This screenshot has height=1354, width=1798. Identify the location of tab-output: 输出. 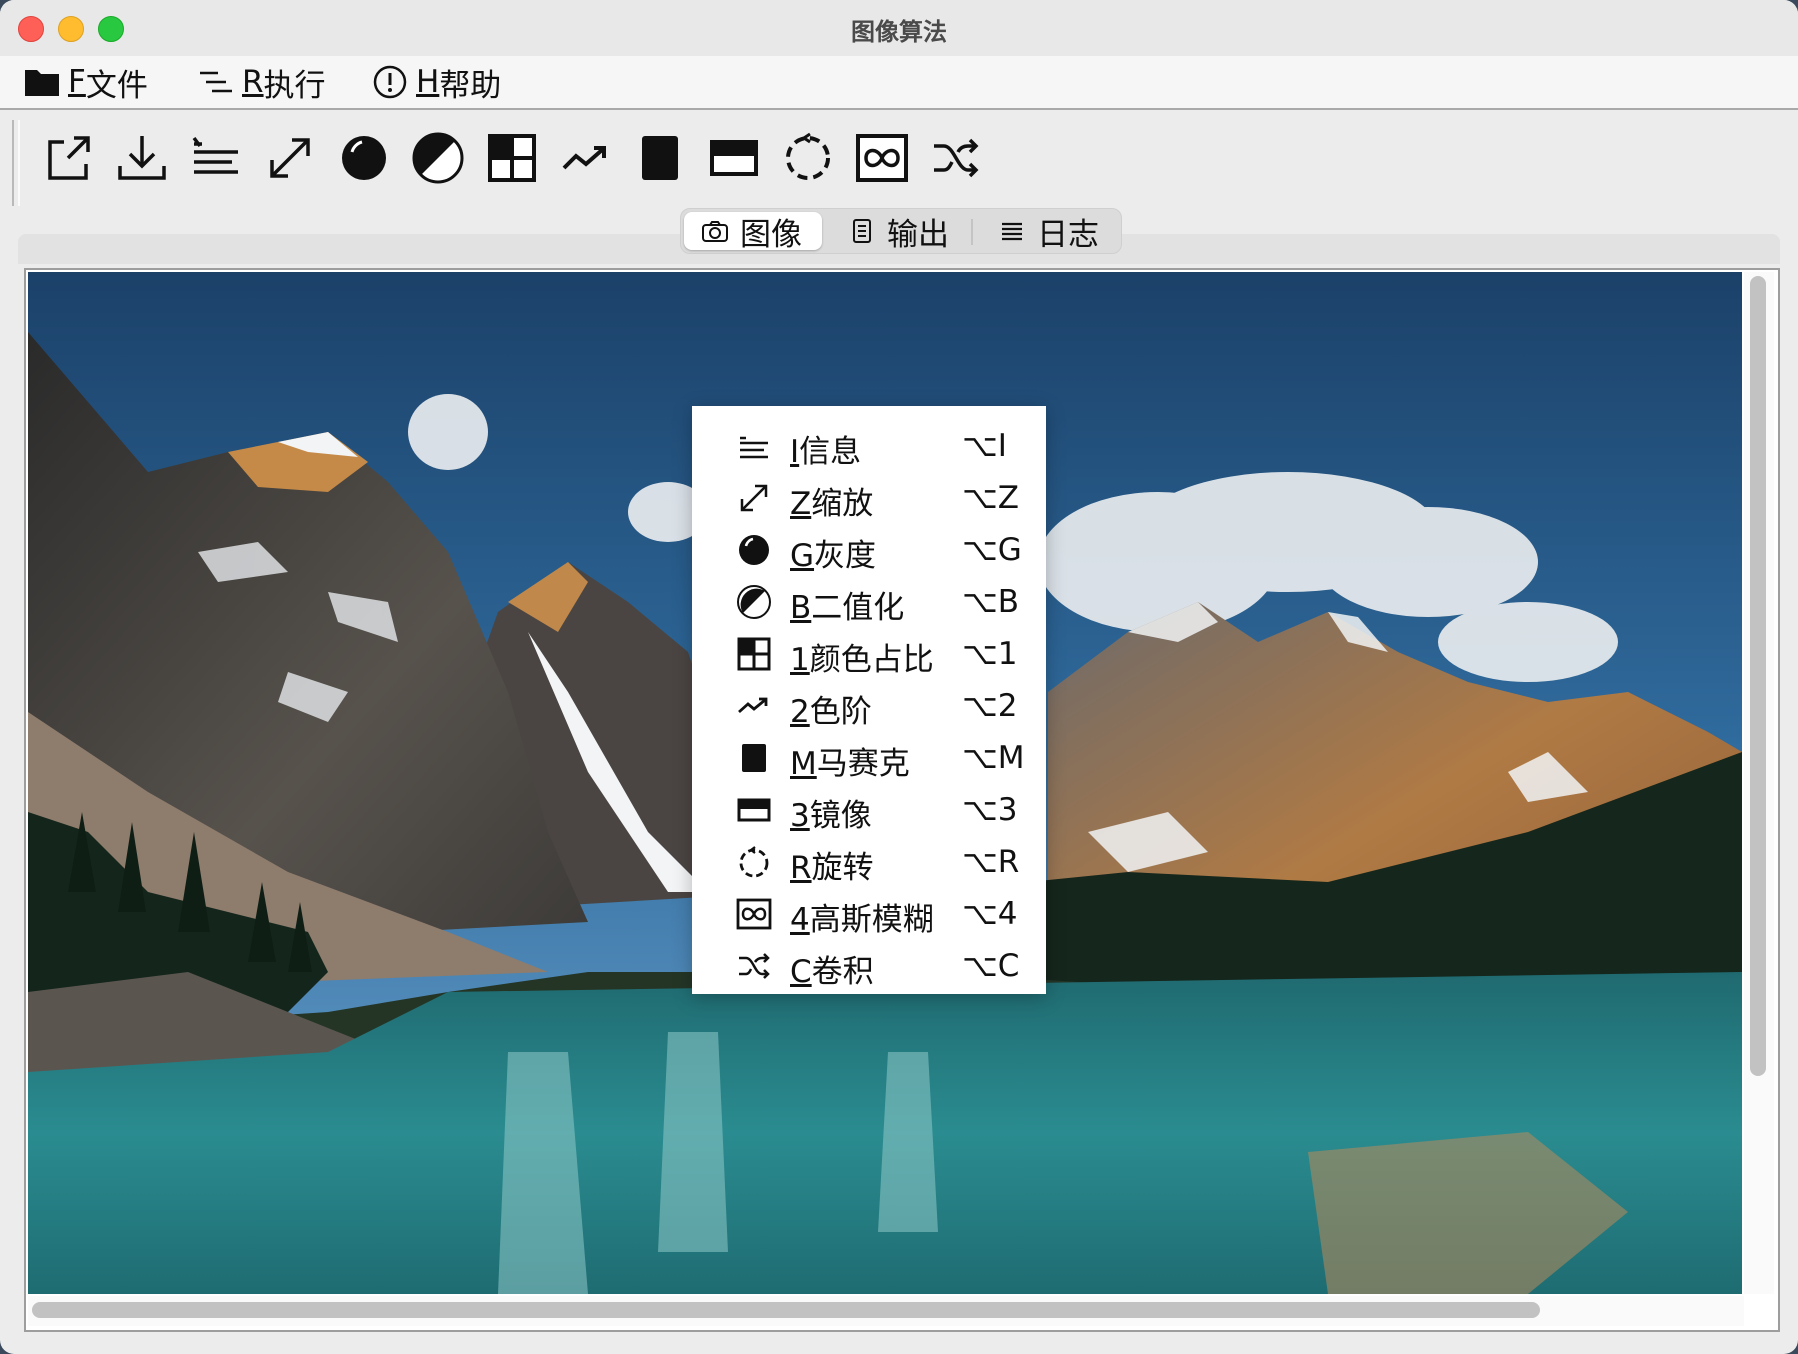
(896, 232).